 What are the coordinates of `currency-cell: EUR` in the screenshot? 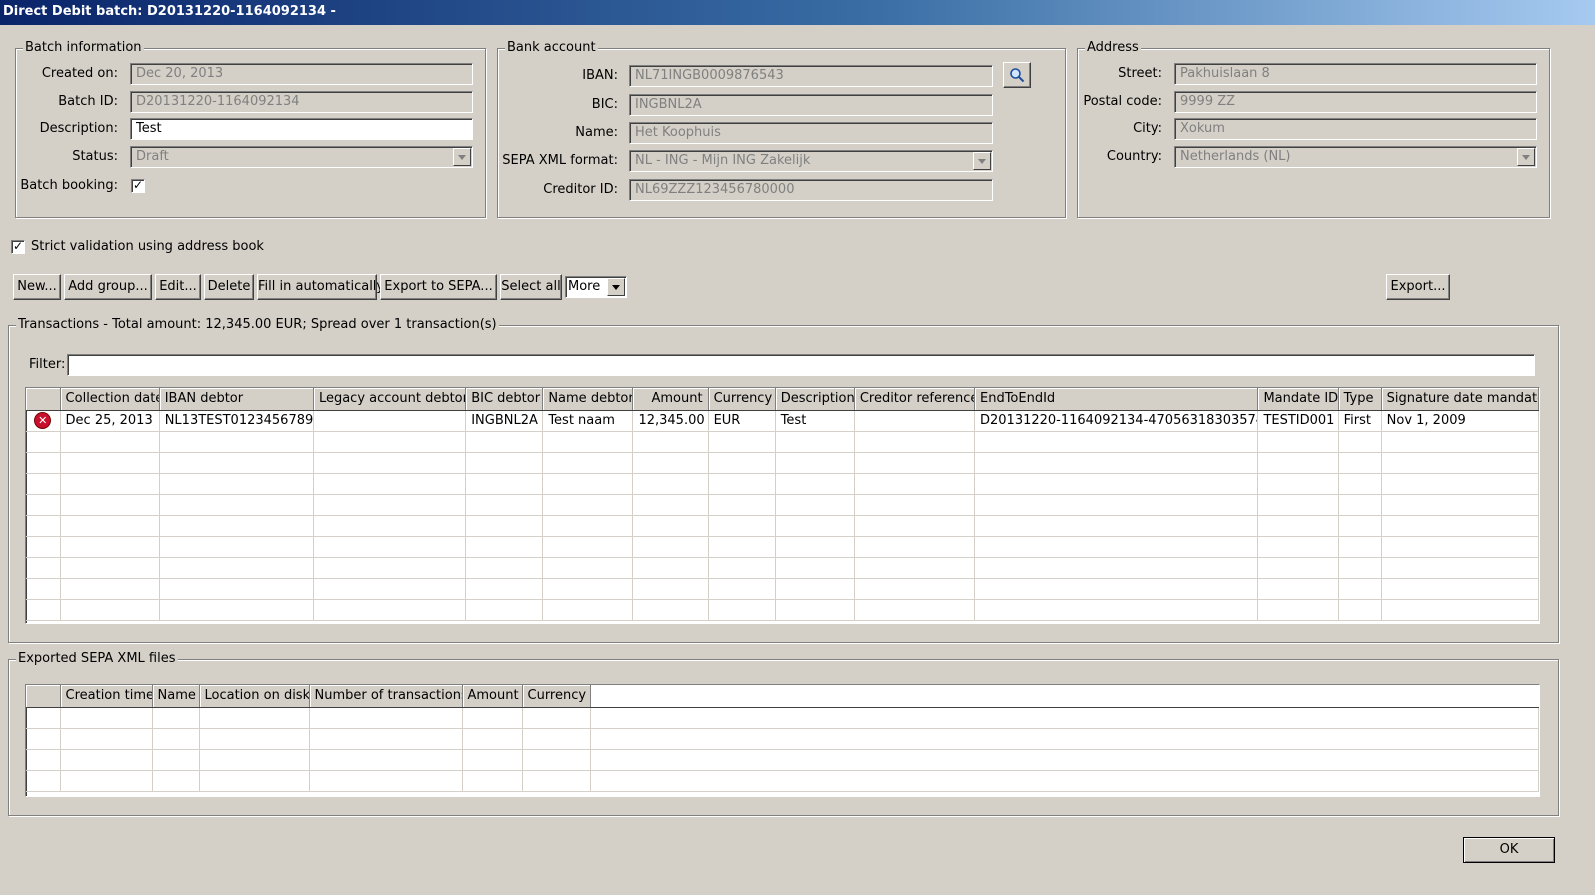 It's located at (742, 421).